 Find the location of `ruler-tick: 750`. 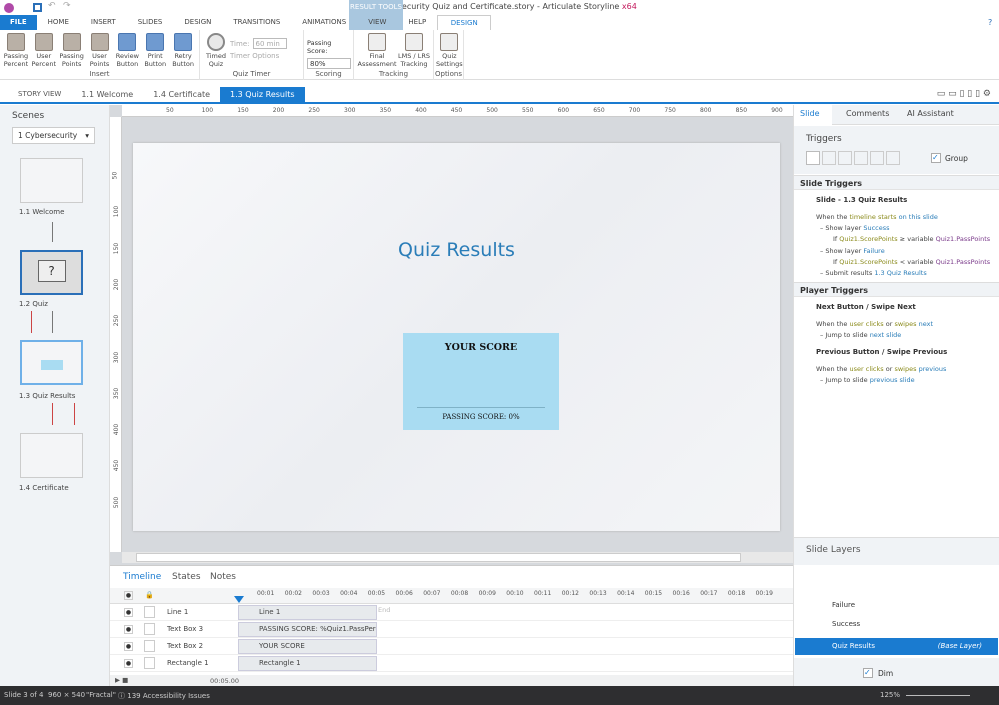

ruler-tick: 750 is located at coordinates (670, 110).